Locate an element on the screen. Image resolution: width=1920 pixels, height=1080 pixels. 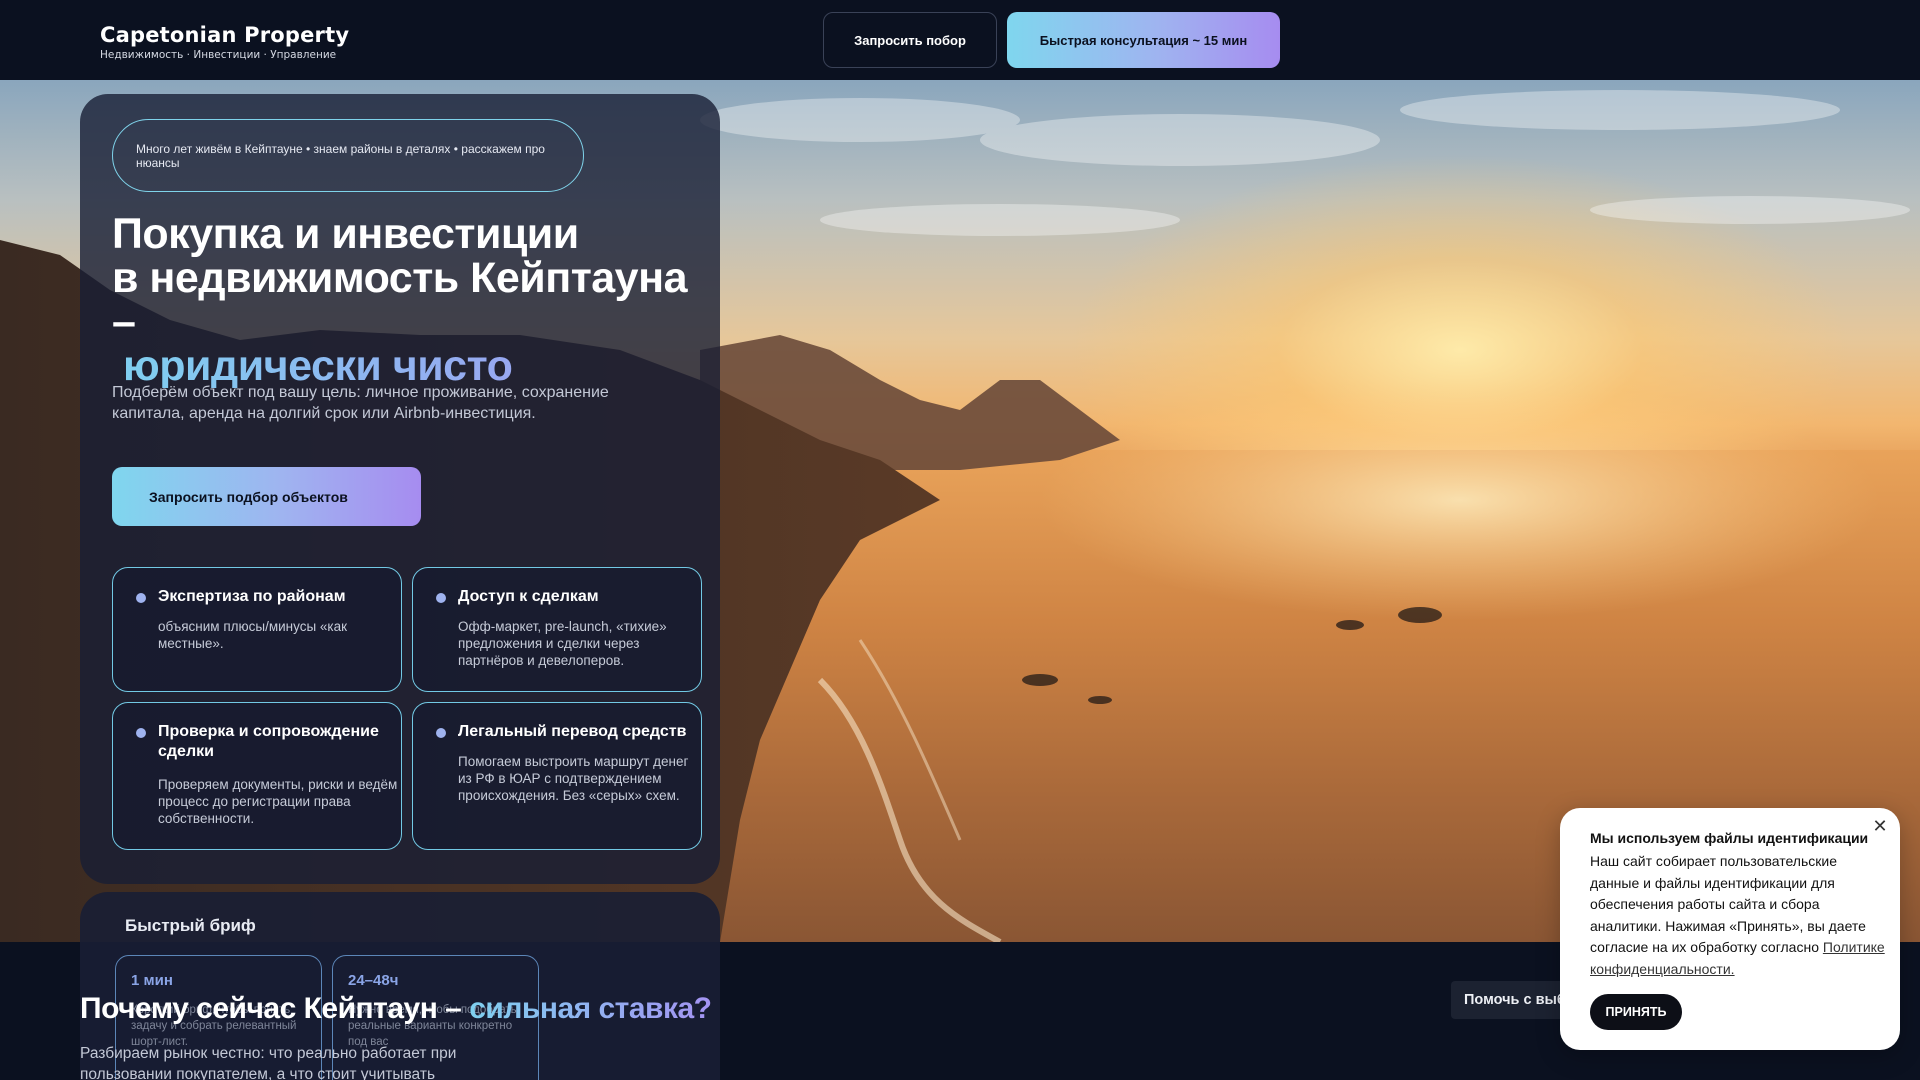
cookie-title: Мы используем файлы идентификации is located at coordinates (1729, 838).